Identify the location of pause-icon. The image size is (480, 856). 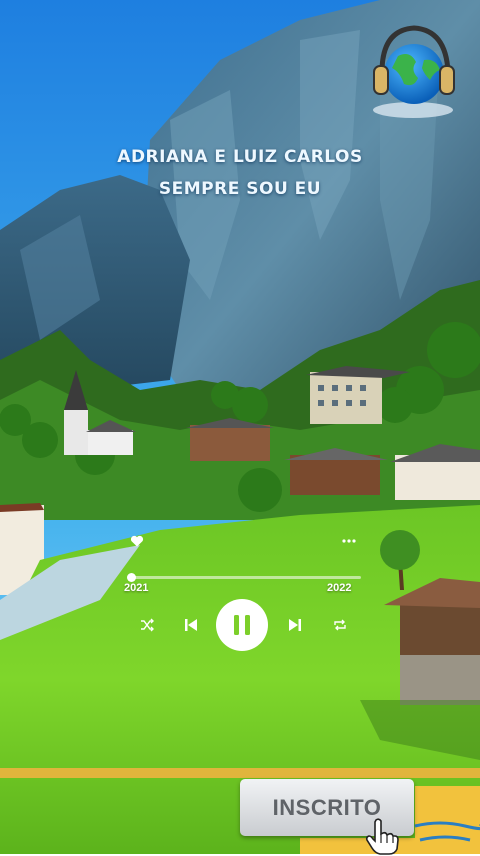
(242, 625).